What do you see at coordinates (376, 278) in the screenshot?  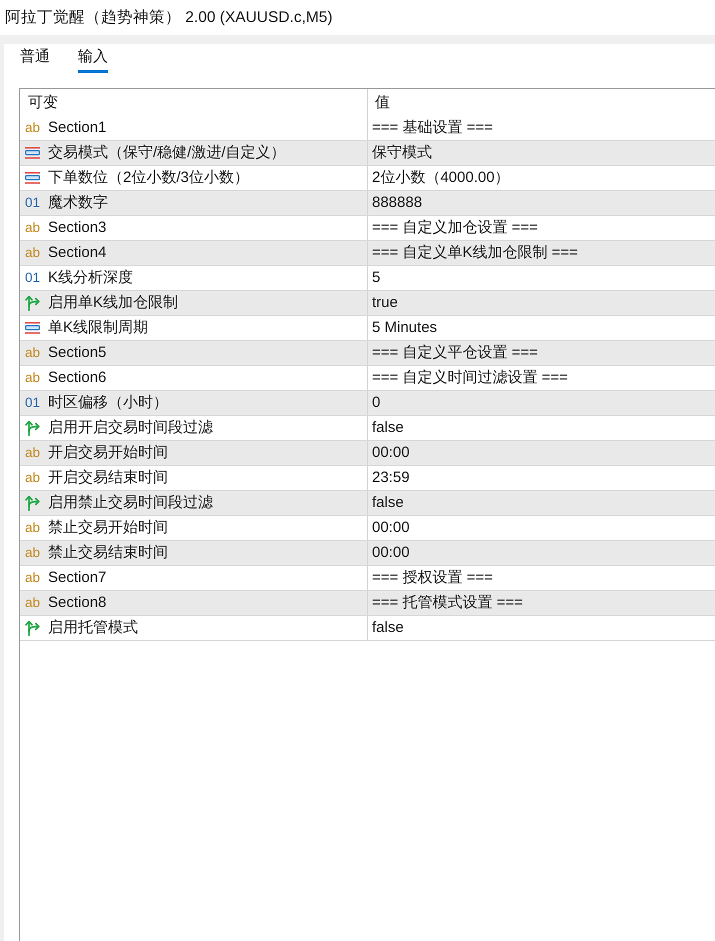 I see `parameter-value: 5` at bounding box center [376, 278].